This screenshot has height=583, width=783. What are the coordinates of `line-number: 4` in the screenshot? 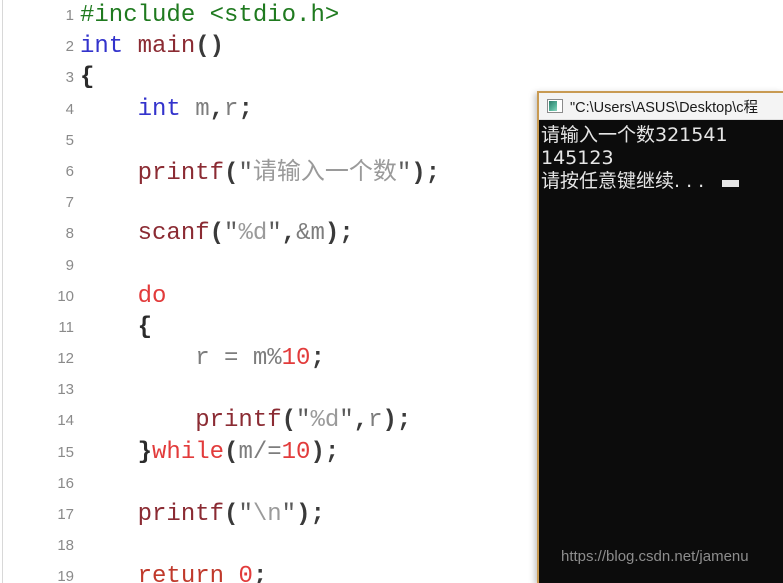 It's located at (69, 109).